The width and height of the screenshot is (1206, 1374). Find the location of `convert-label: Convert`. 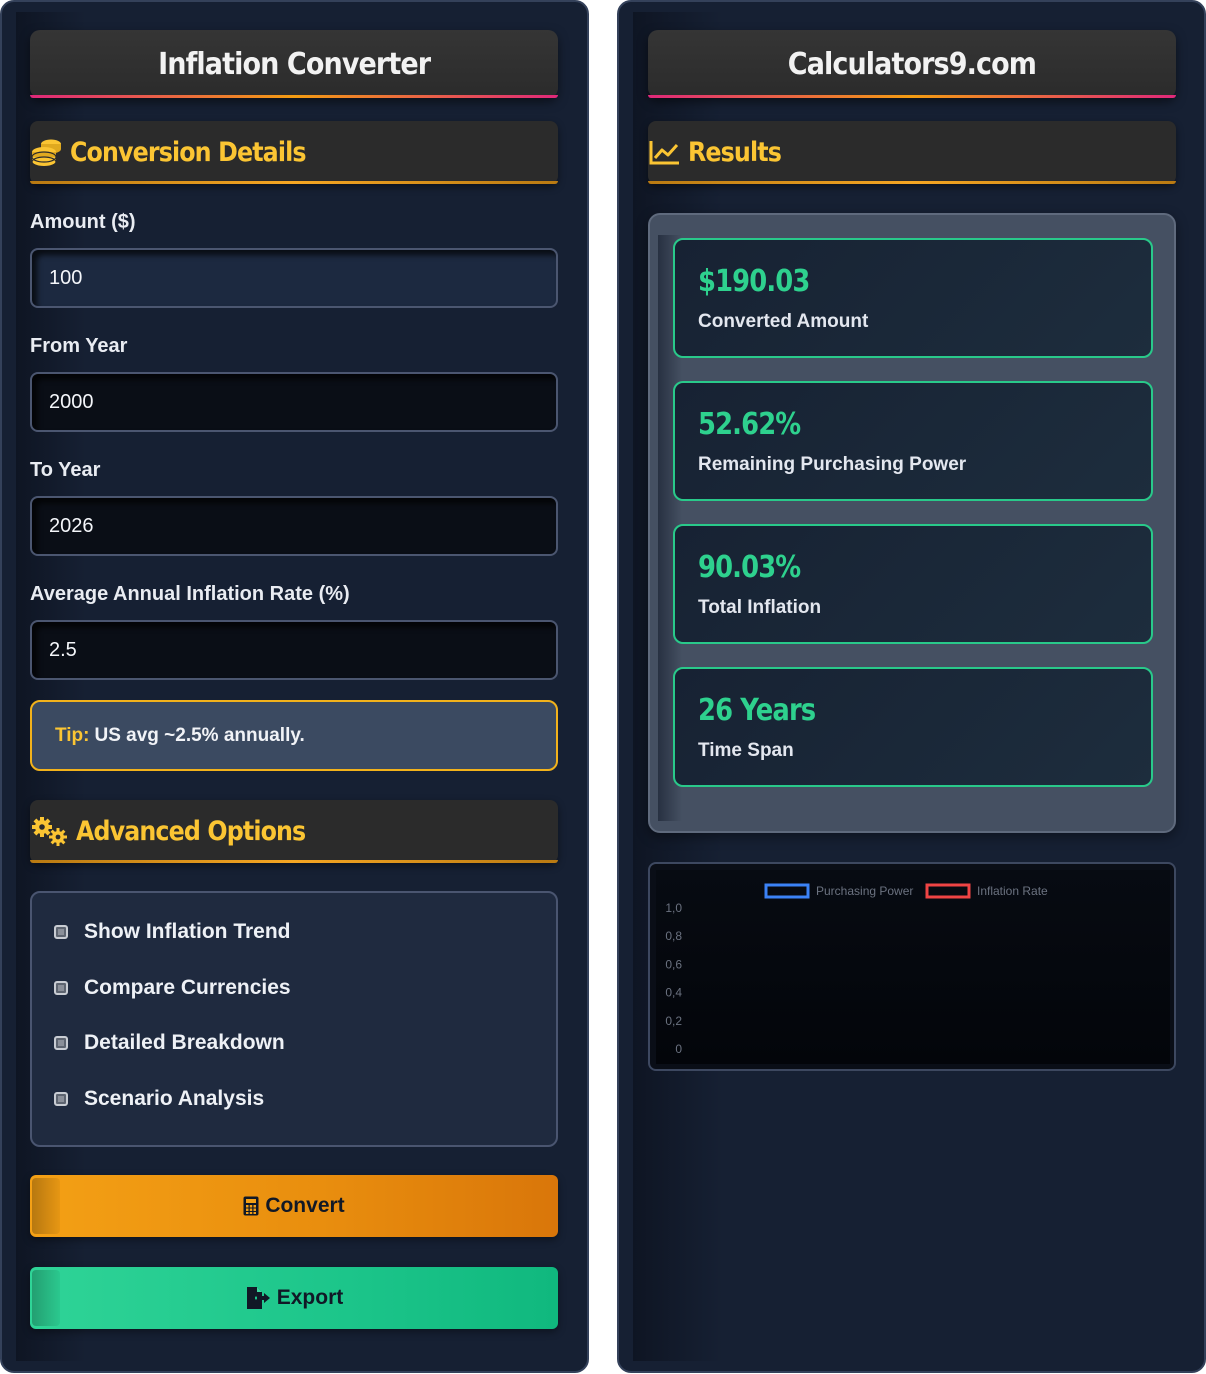

convert-label: Convert is located at coordinates (305, 1205).